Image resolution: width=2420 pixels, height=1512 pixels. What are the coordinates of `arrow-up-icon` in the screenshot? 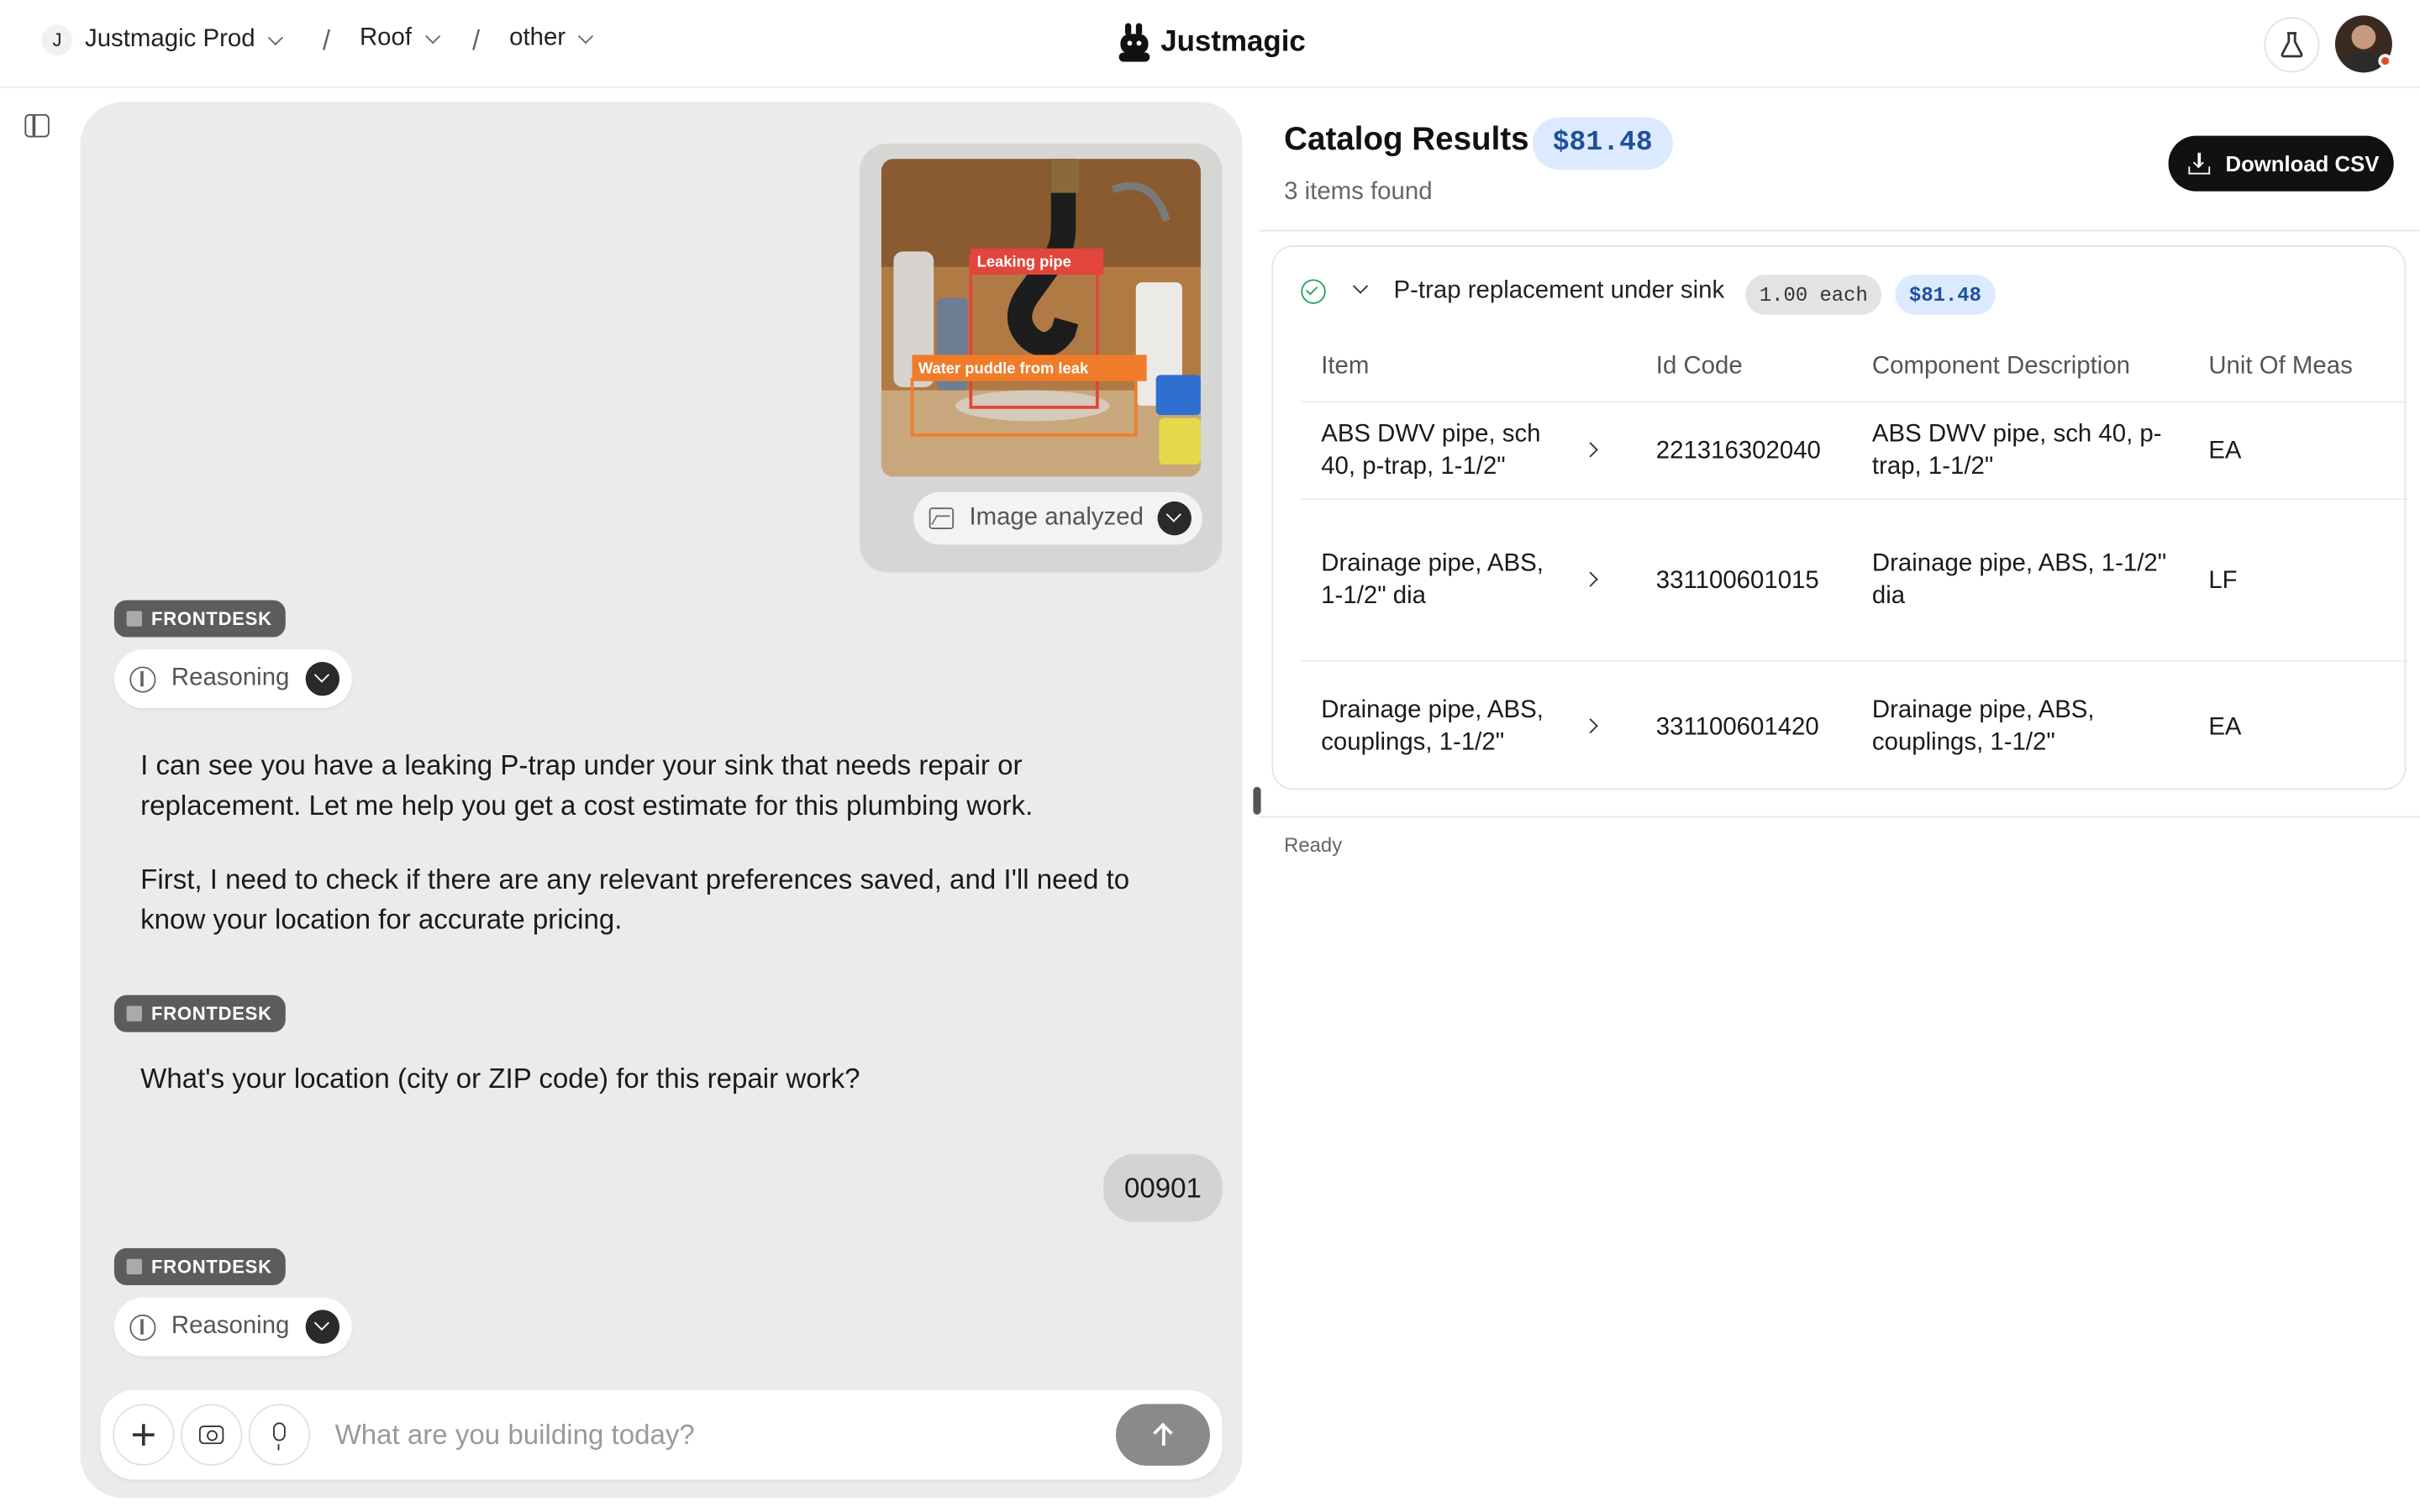 It's located at (1163, 1435).